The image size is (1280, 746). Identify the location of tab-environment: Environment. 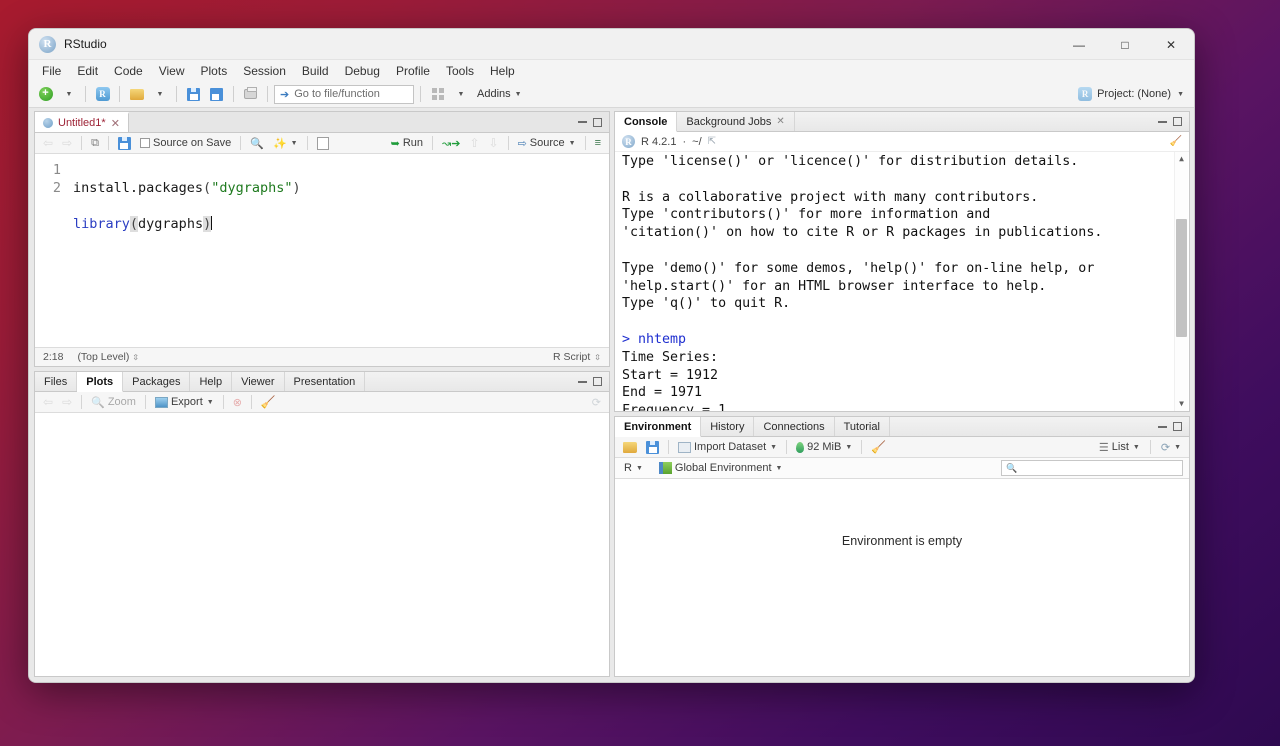
(658, 427).